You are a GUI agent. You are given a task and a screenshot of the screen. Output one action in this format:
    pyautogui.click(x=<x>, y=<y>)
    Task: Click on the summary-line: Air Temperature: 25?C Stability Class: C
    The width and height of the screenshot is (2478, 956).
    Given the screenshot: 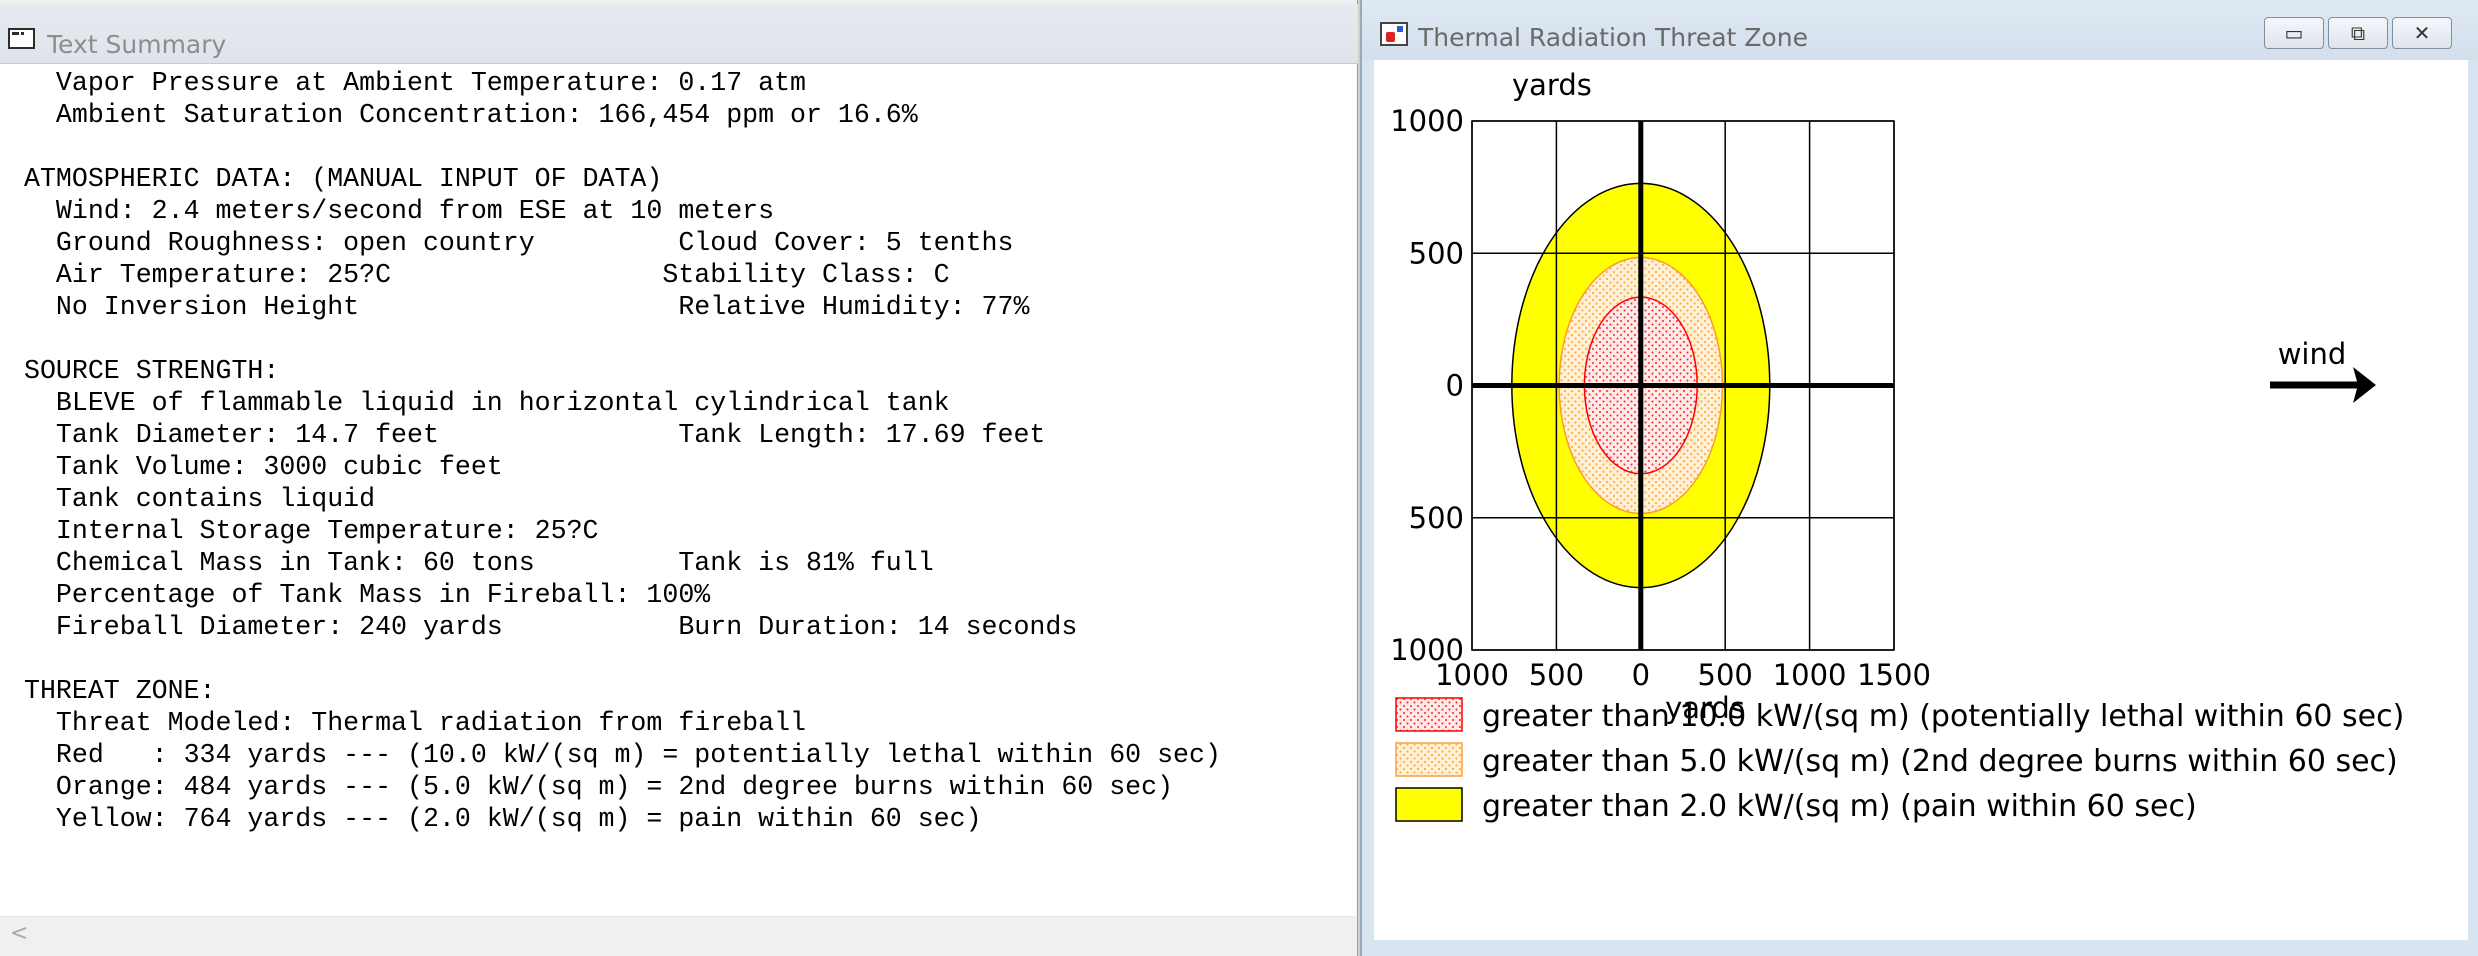 What is the action you would take?
    pyautogui.click(x=487, y=275)
    